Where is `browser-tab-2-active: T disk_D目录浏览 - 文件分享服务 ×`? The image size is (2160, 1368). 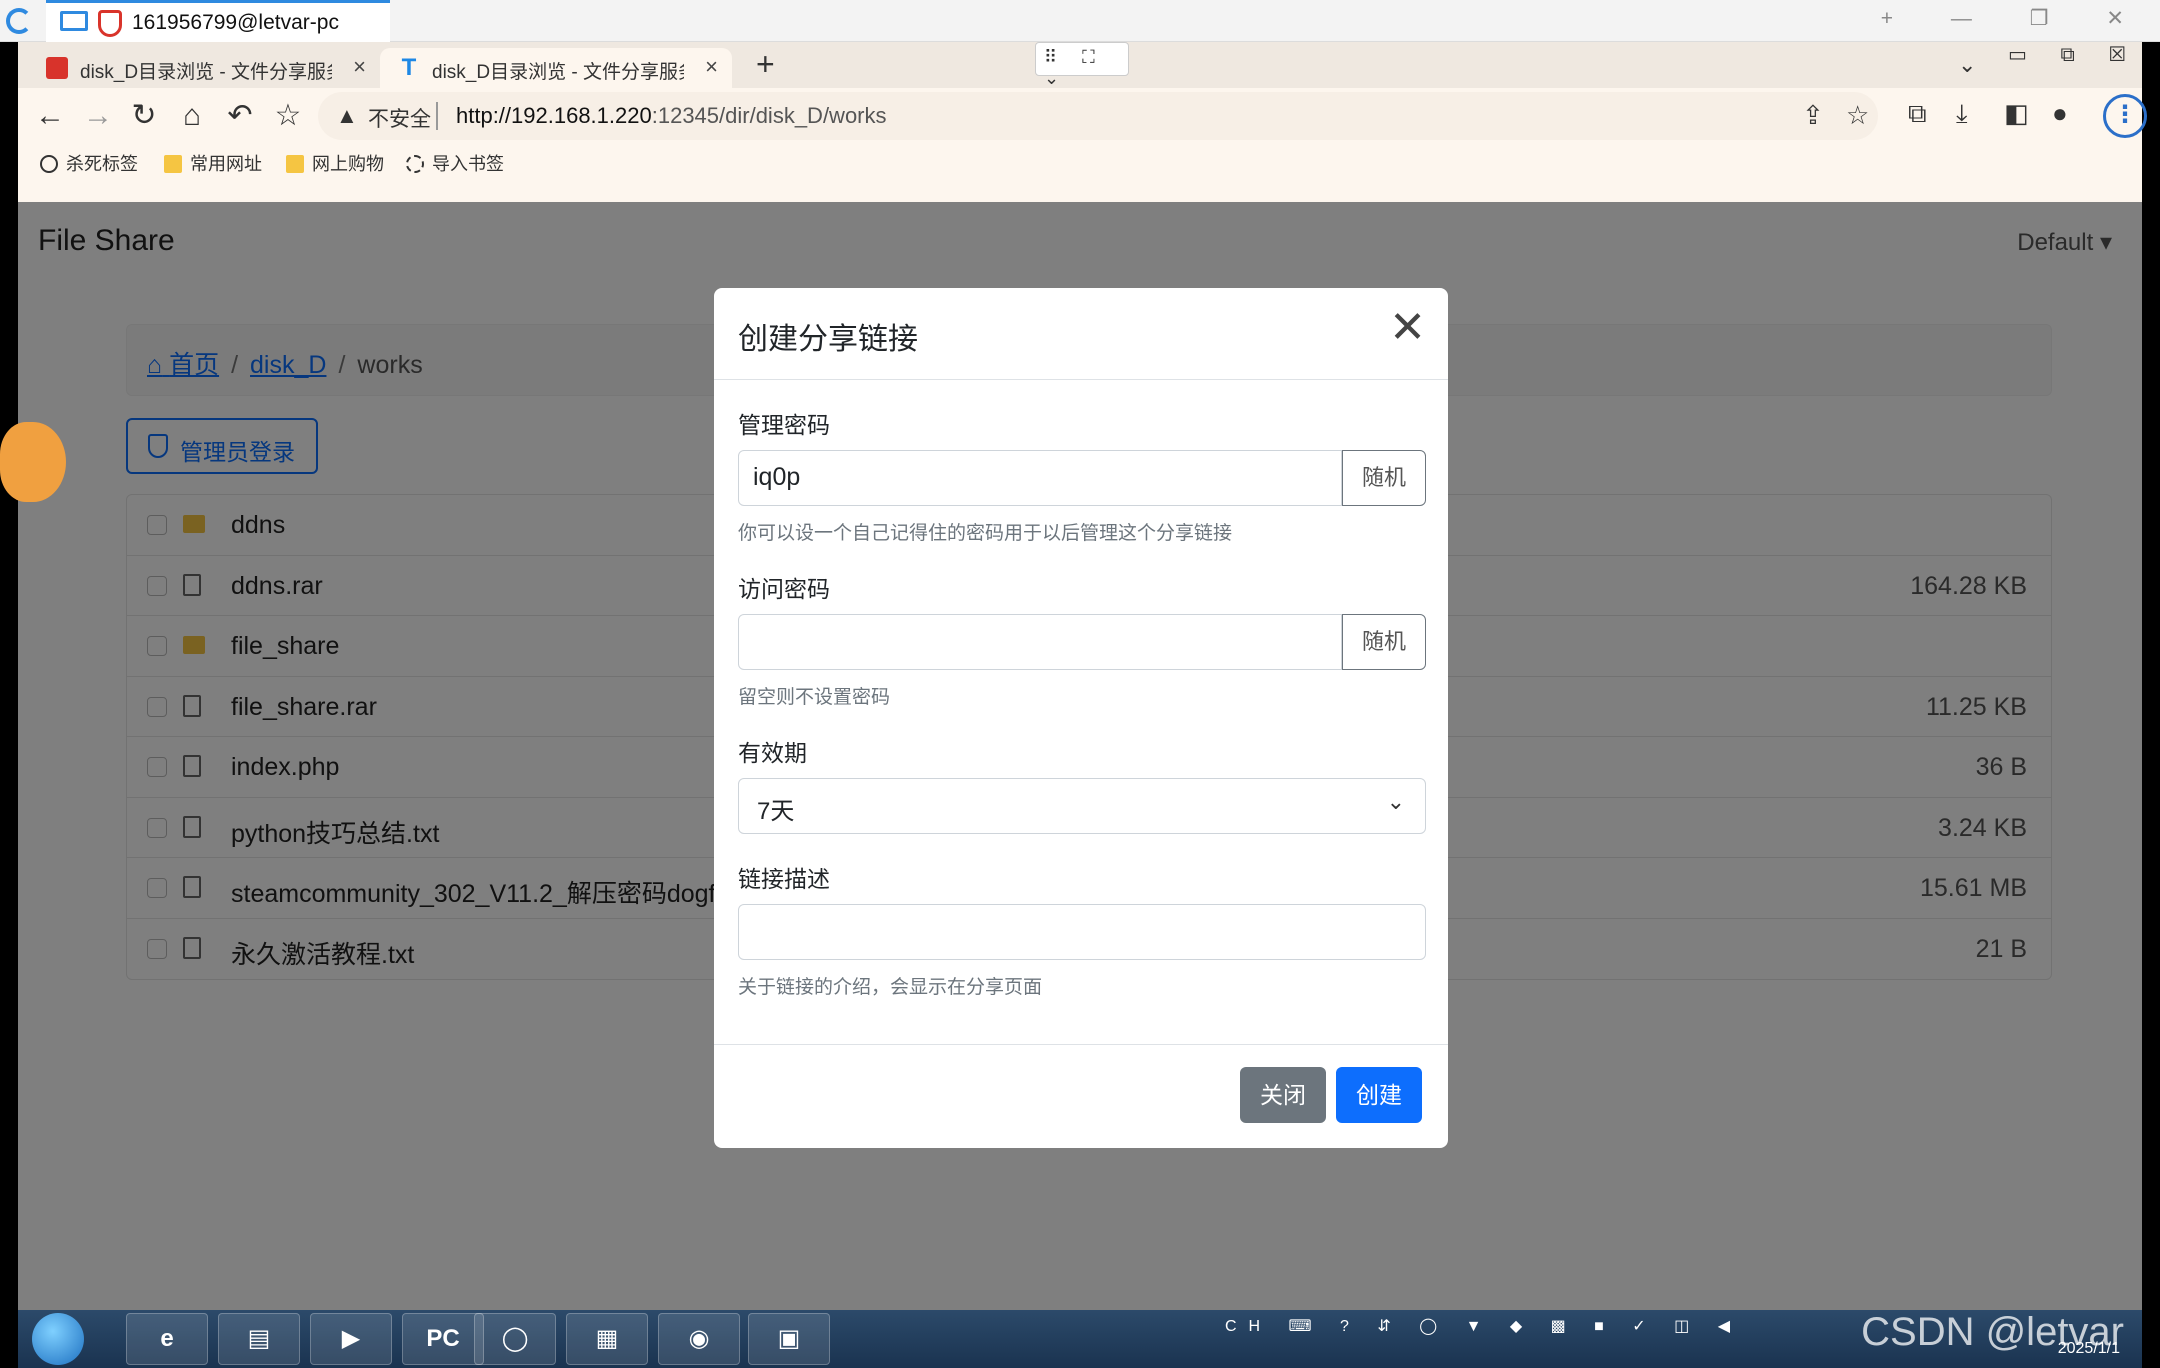 browser-tab-2-active: T disk_D目录浏览 - 文件分享服务 × is located at coordinates (556, 68).